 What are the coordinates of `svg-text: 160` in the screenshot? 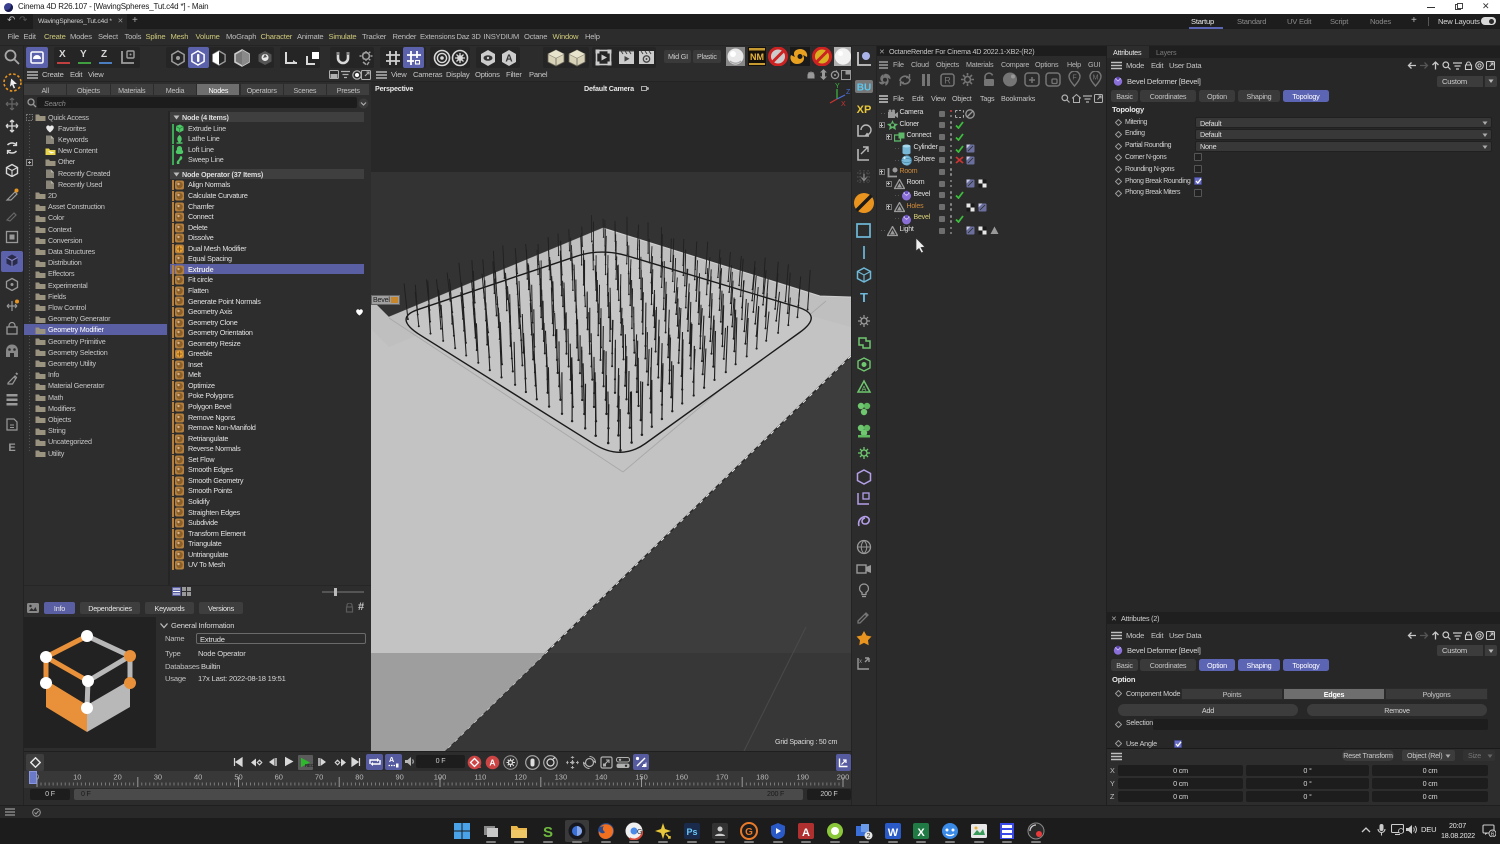 It's located at (682, 777).